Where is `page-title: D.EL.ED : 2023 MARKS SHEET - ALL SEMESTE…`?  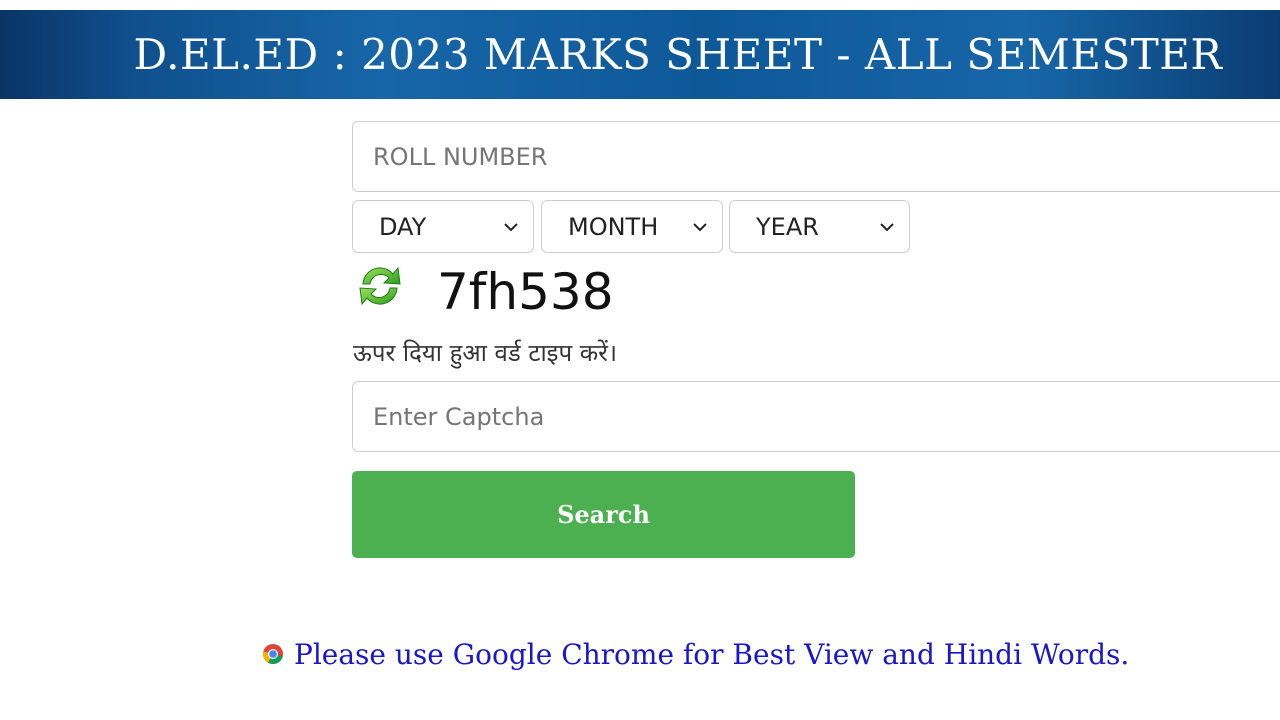
page-title: D.EL.ED : 2023 MARKS SHEET - ALL SEMESTE… is located at coordinates (678, 54).